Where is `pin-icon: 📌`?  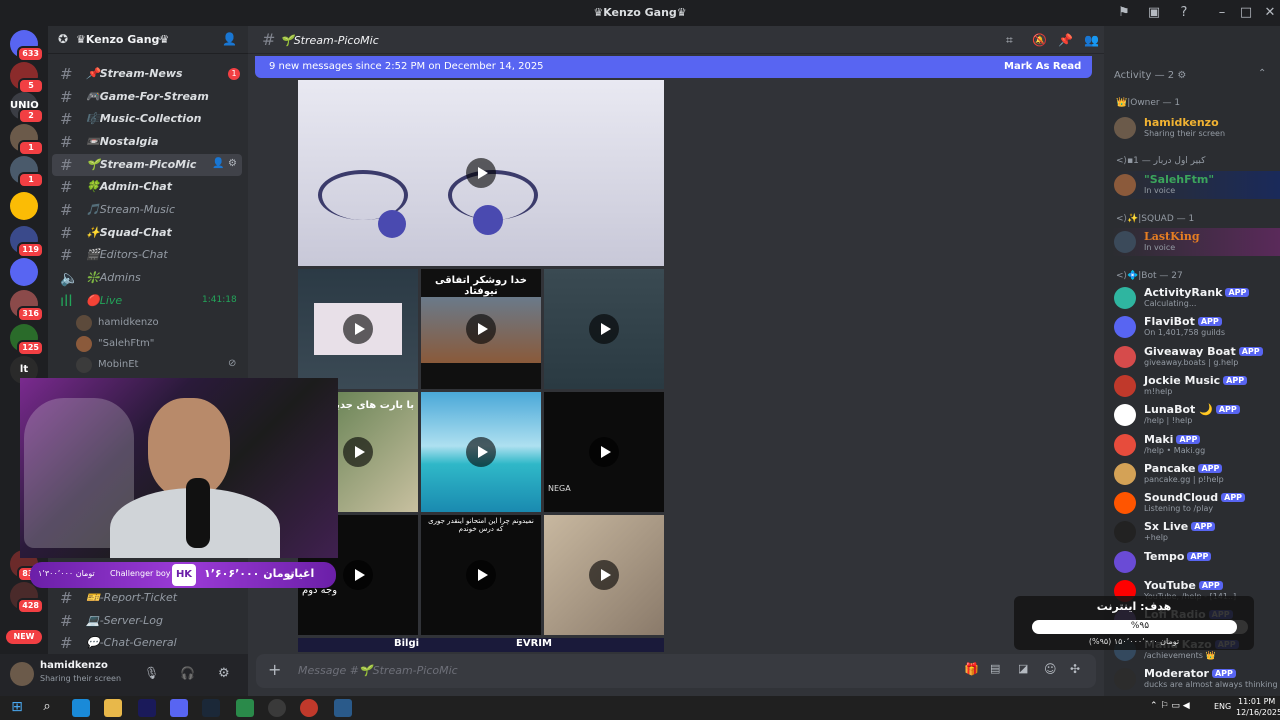 pin-icon: 📌 is located at coordinates (1065, 40).